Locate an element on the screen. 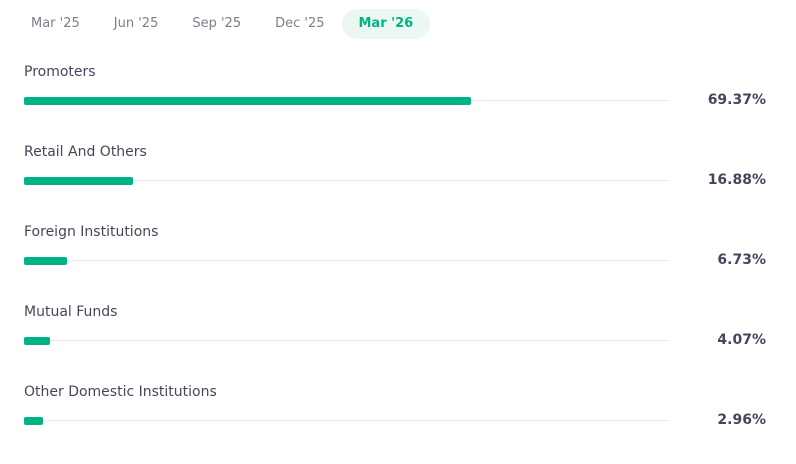 The width and height of the screenshot is (796, 464). period-tabs: Mar '25 Jun '25 Sep '25 Dec '25 Mar '26 is located at coordinates (222, 24).